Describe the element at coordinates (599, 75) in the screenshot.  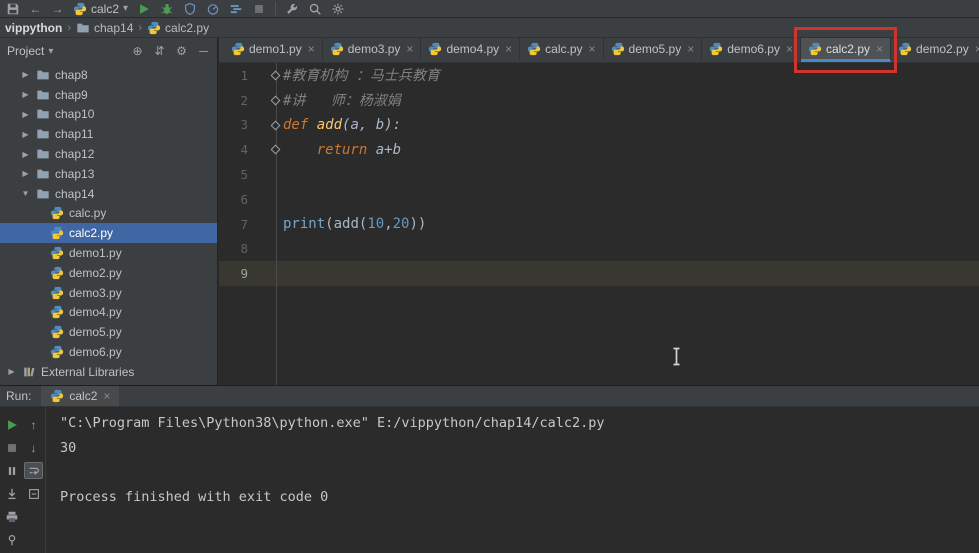
I see `code-line-1: 1 #教育机构 ：马士兵教育` at that location.